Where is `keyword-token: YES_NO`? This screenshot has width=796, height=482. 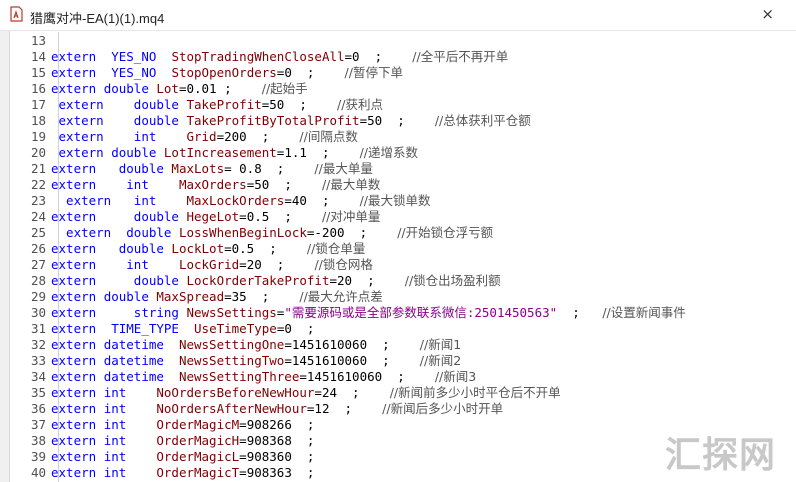 keyword-token: YES_NO is located at coordinates (141, 72).